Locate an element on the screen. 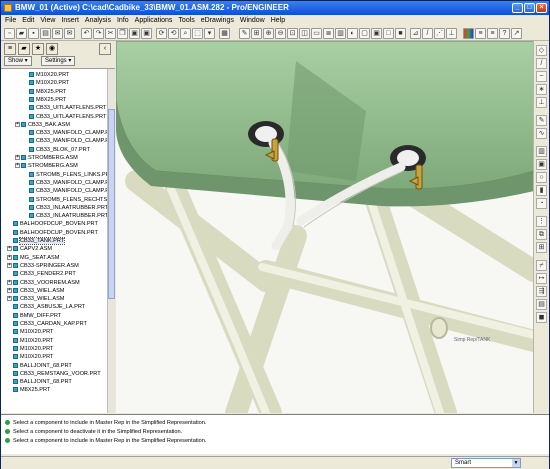  save-icon: ▪ is located at coordinates (33, 33).